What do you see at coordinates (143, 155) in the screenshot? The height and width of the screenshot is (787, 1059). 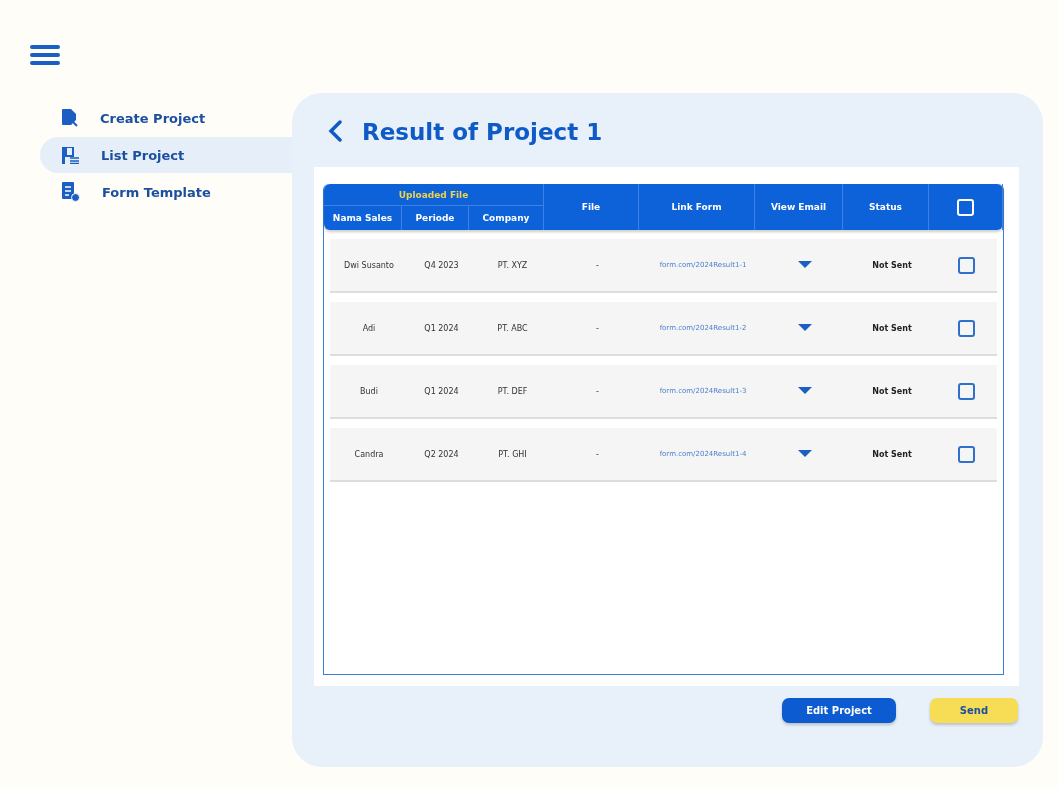 I see `sidebar-label: List Project` at bounding box center [143, 155].